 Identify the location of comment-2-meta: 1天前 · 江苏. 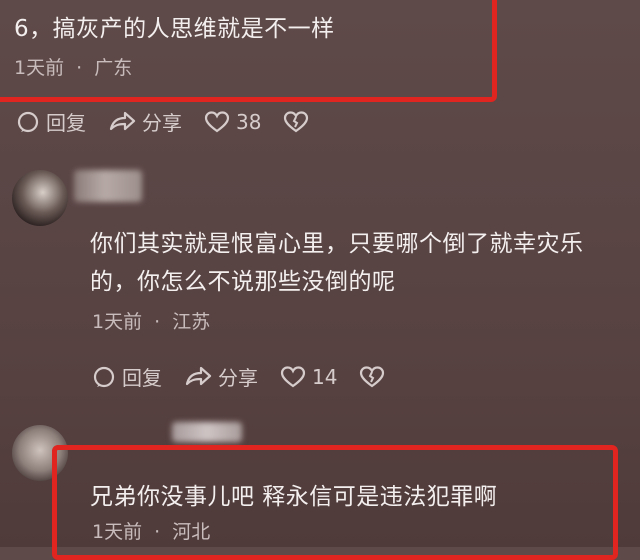
(151, 320).